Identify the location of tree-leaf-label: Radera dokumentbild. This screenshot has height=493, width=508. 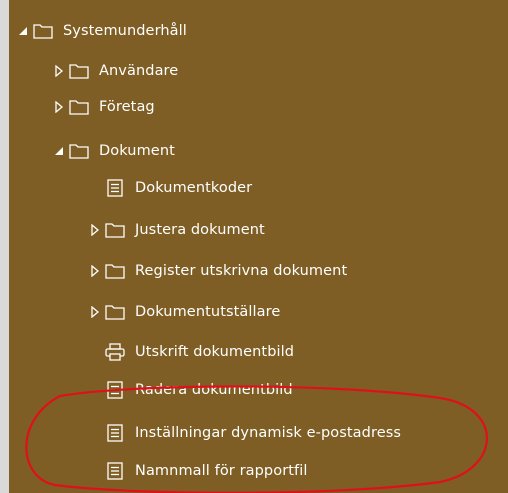
(214, 390).